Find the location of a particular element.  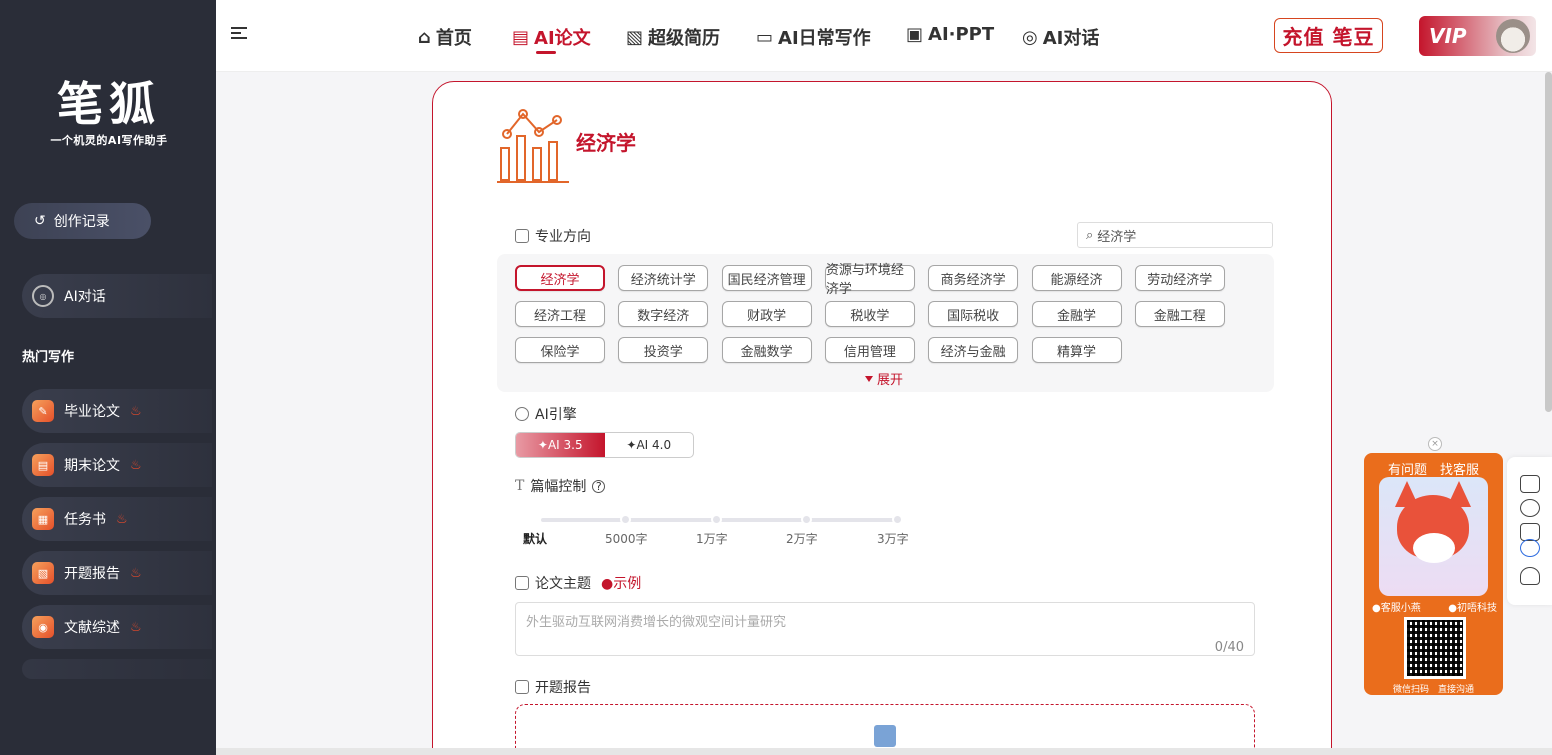

ai-engine-icon is located at coordinates (522, 414).